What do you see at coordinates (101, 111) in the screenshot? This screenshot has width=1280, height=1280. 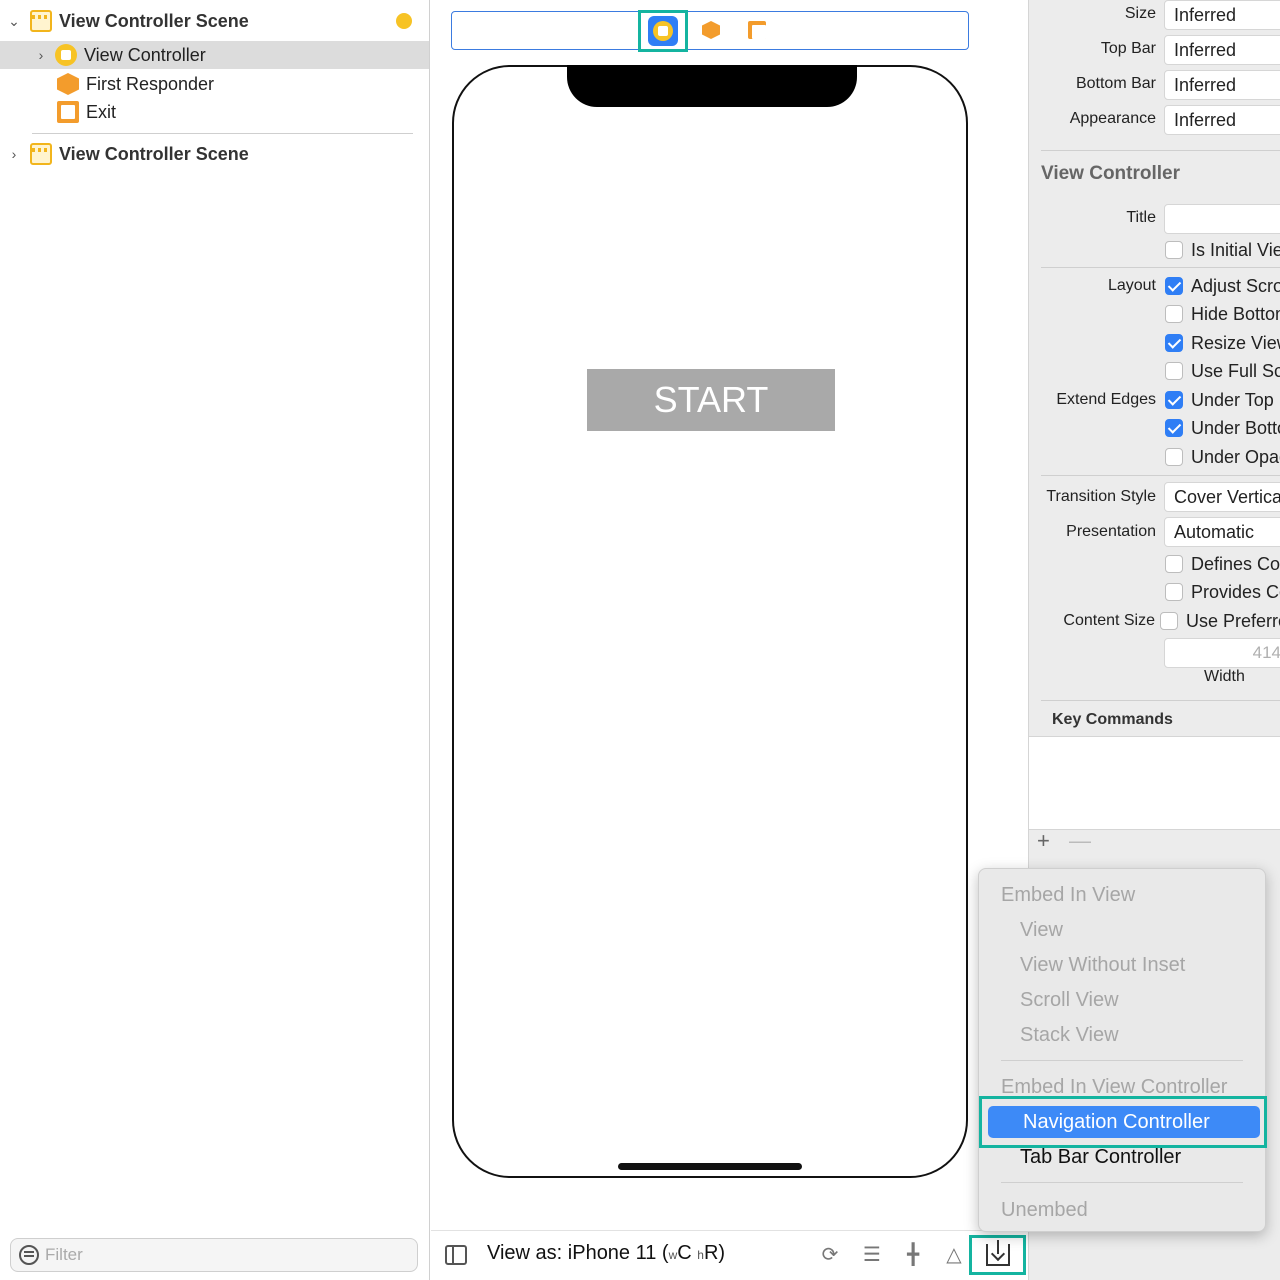 I see `exit-label: Exit` at bounding box center [101, 111].